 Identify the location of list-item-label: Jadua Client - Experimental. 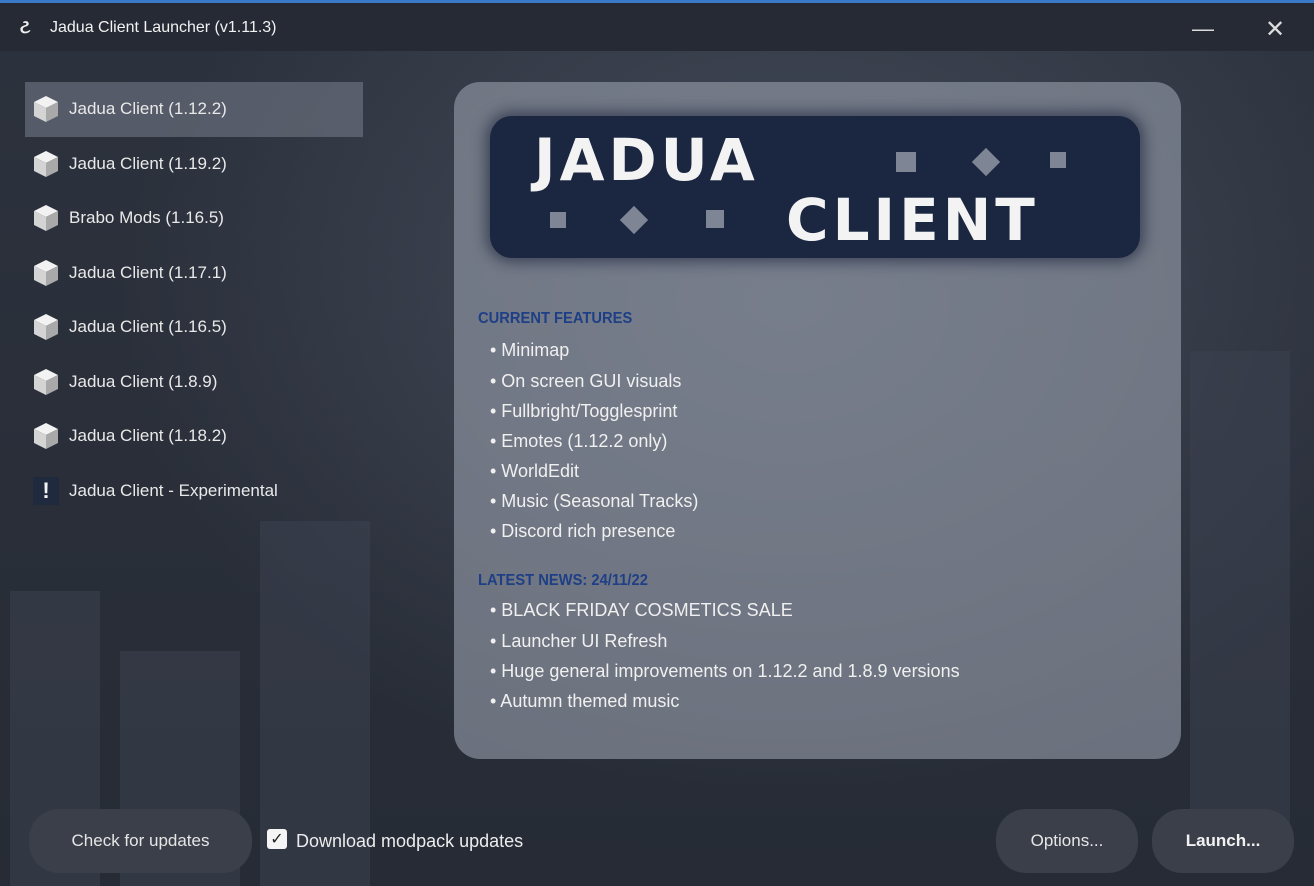
(173, 490).